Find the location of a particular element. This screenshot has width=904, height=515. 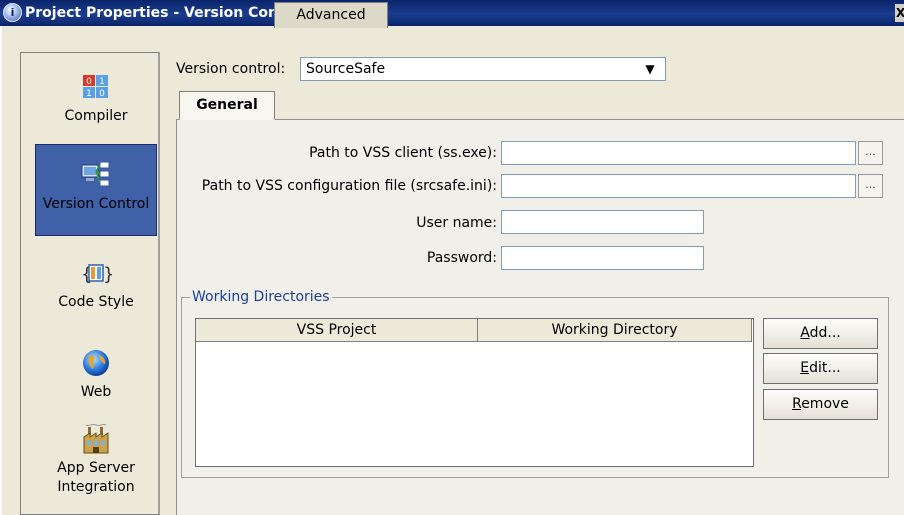

version-control-icon is located at coordinates (96, 175).